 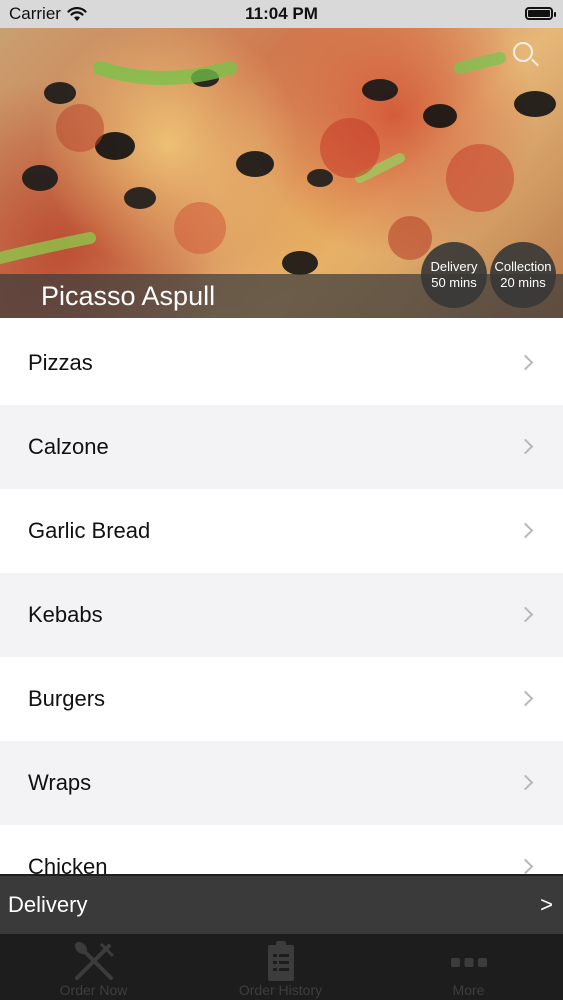 What do you see at coordinates (60, 782) in the screenshot?
I see `menu-category-label: Wraps` at bounding box center [60, 782].